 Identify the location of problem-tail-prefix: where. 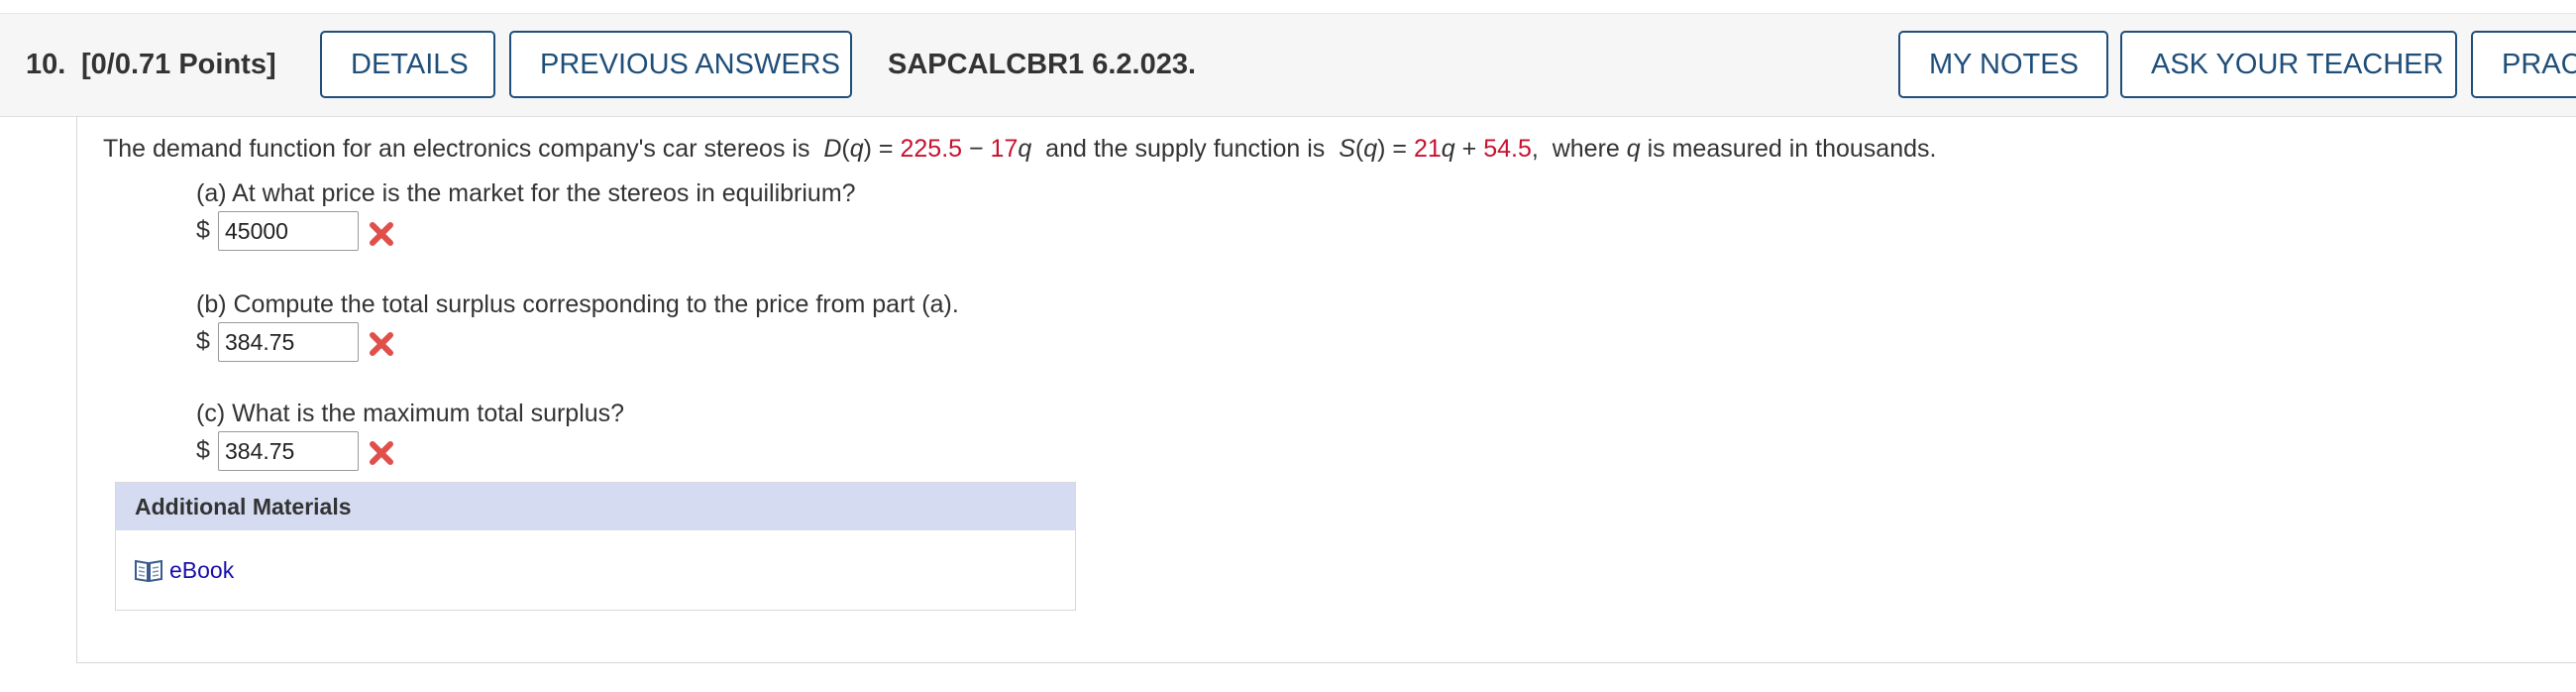
(1586, 149).